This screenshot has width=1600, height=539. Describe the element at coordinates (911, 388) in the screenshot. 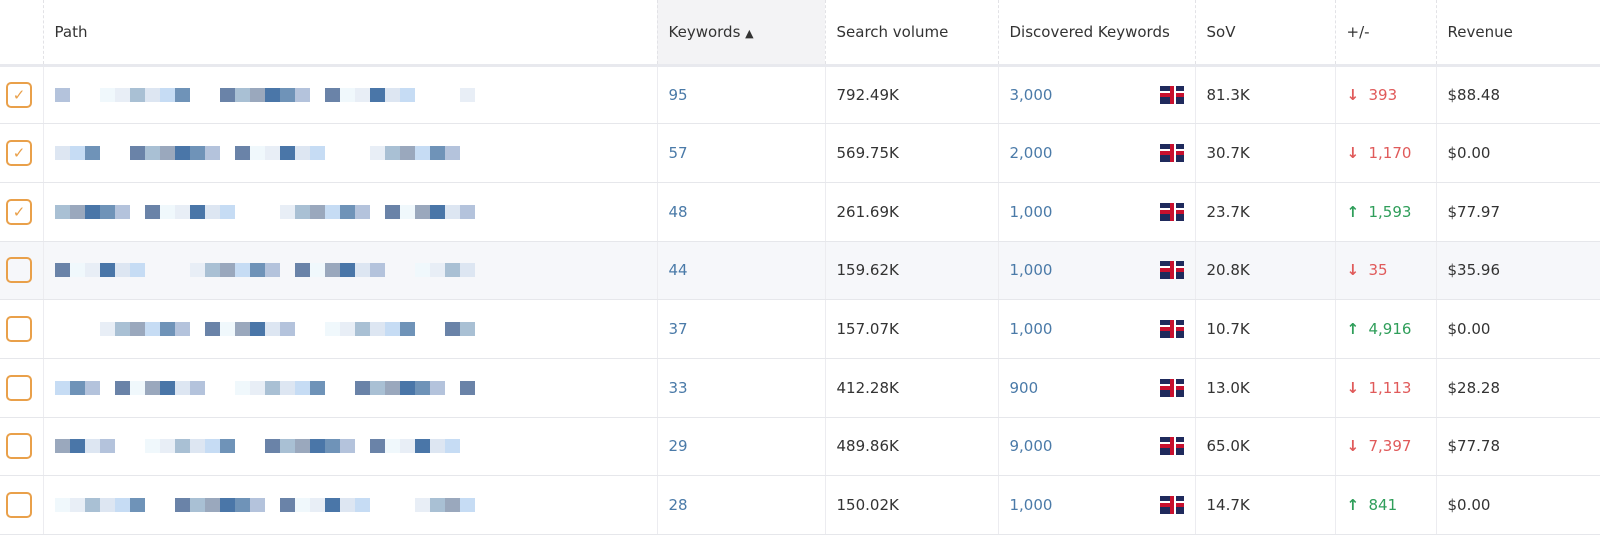

I see `search-volume-cell: 412.28K` at that location.